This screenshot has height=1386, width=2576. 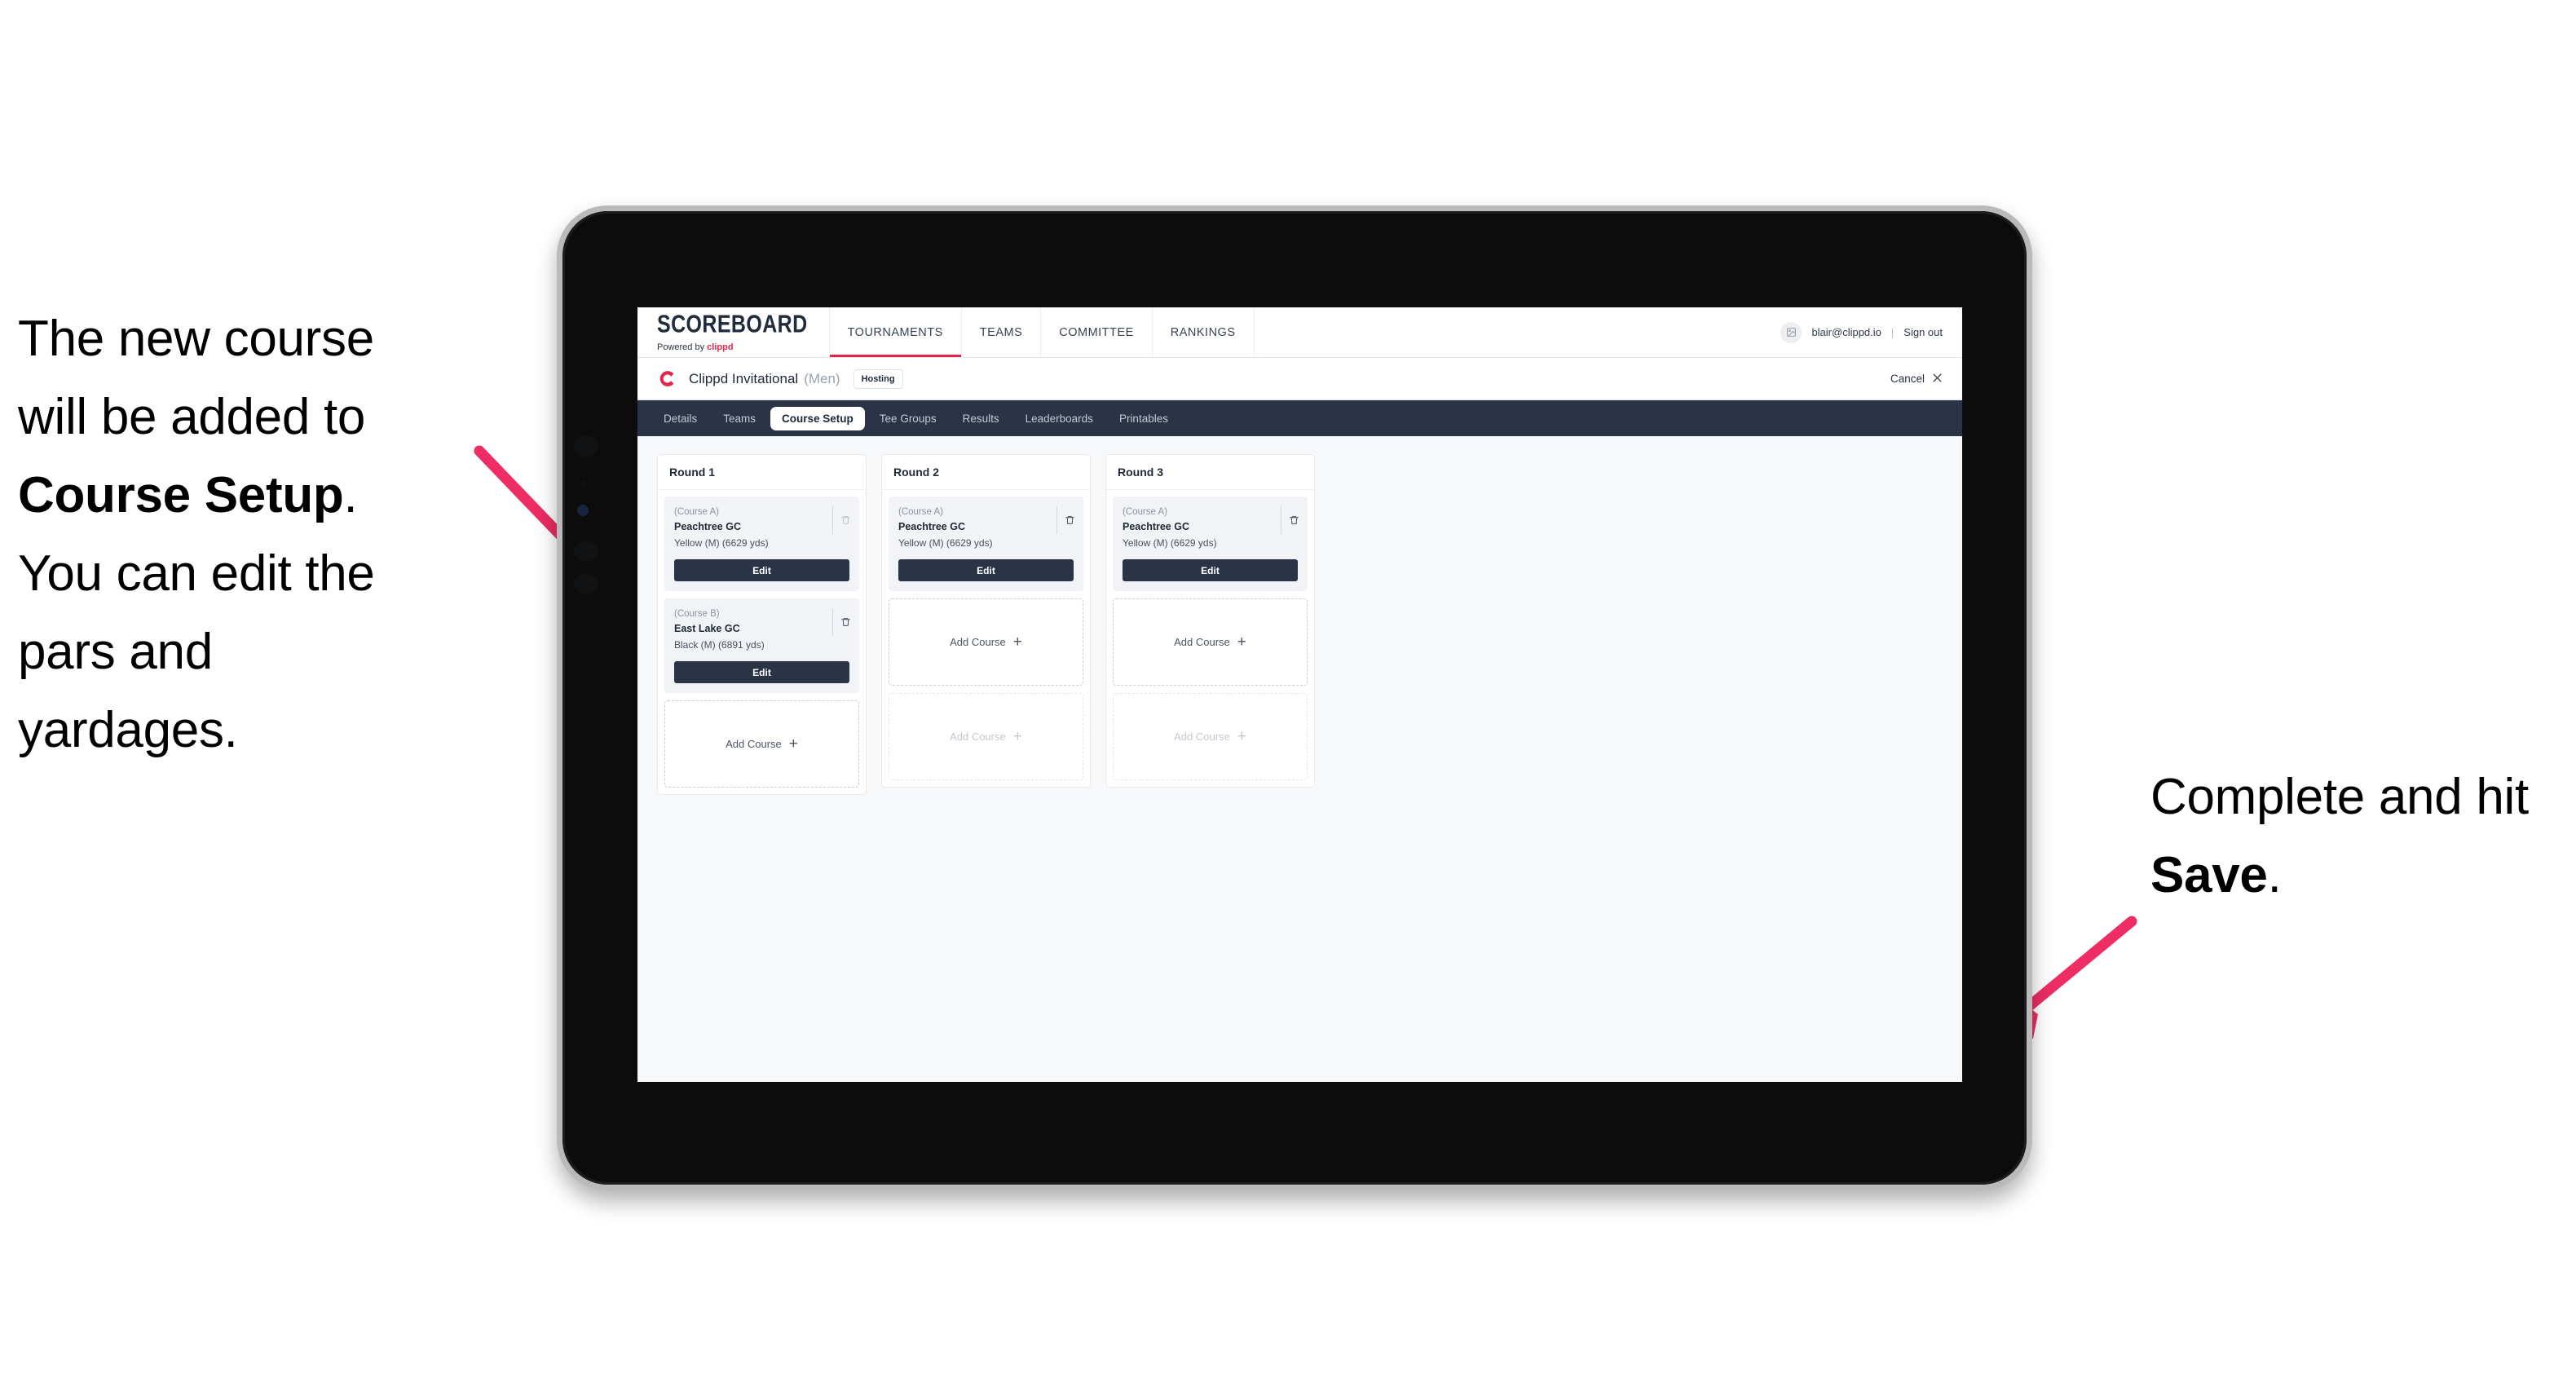 I want to click on tab-course-setup-label: Course Setup, so click(x=818, y=419).